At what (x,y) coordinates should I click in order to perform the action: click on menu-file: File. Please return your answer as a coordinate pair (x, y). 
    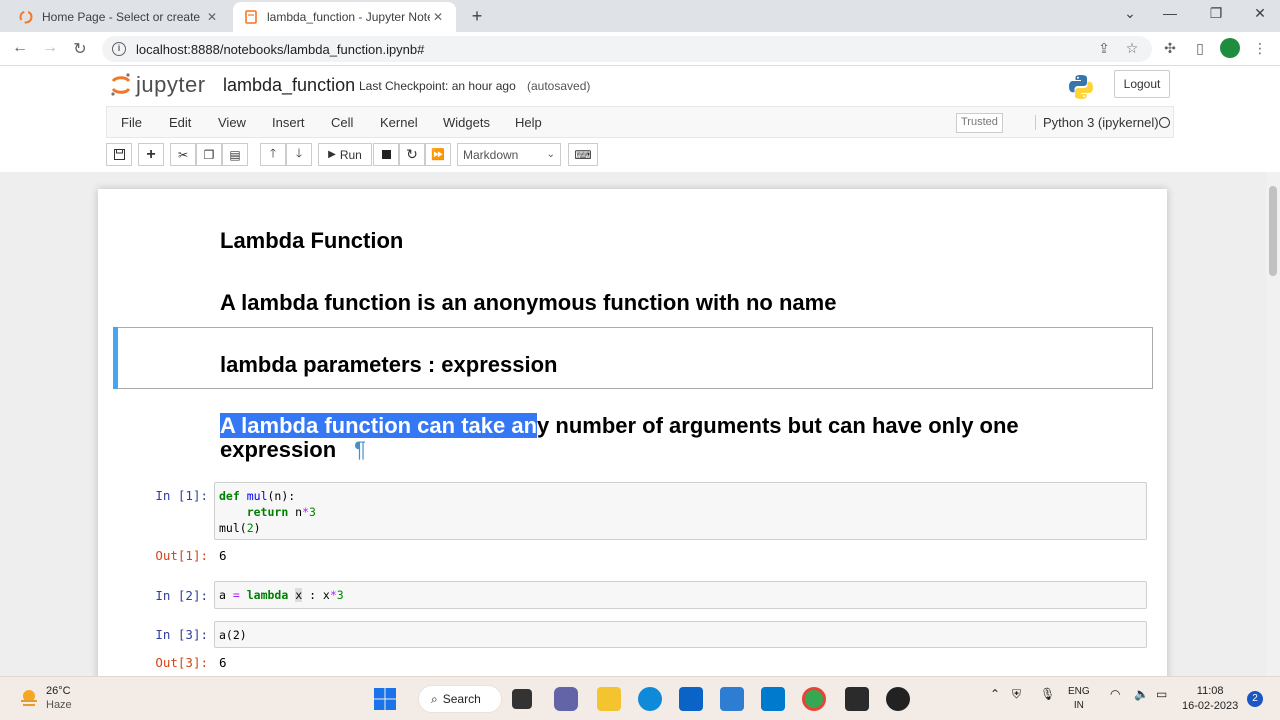
    Looking at the image, I should click on (131, 122).